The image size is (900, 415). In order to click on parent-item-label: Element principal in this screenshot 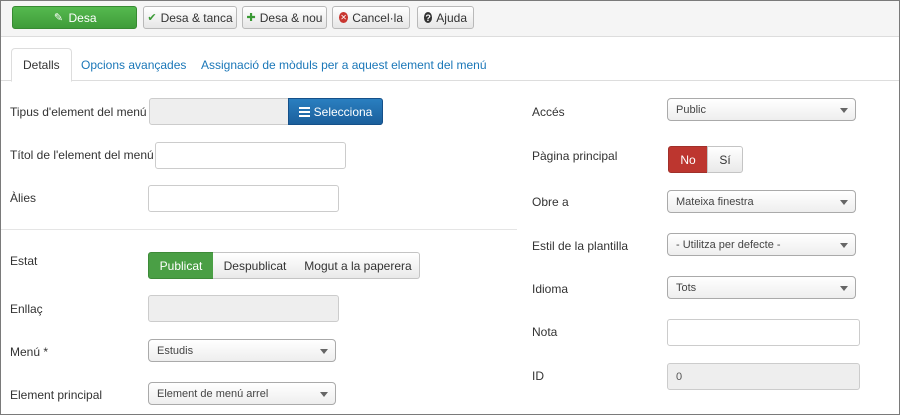, I will do `click(56, 395)`.